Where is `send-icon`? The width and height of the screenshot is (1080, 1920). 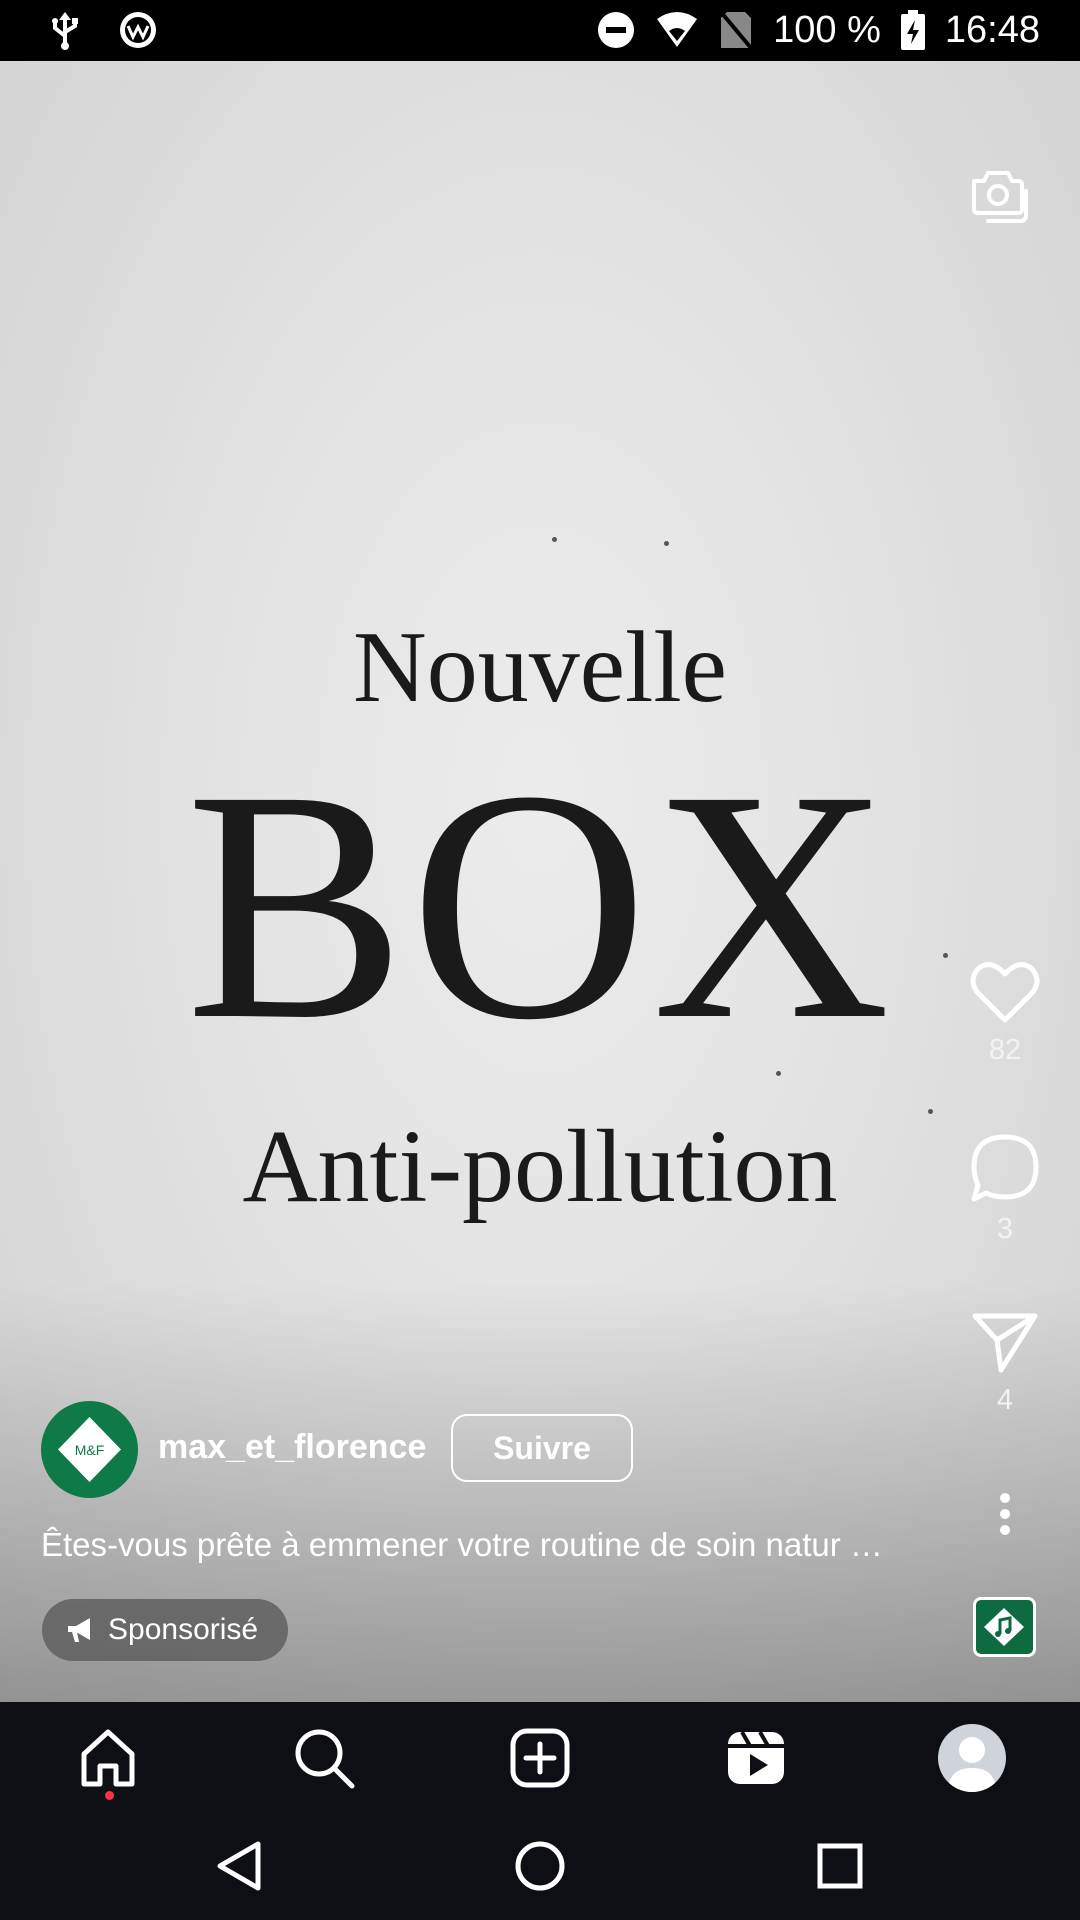 send-icon is located at coordinates (1005, 1342).